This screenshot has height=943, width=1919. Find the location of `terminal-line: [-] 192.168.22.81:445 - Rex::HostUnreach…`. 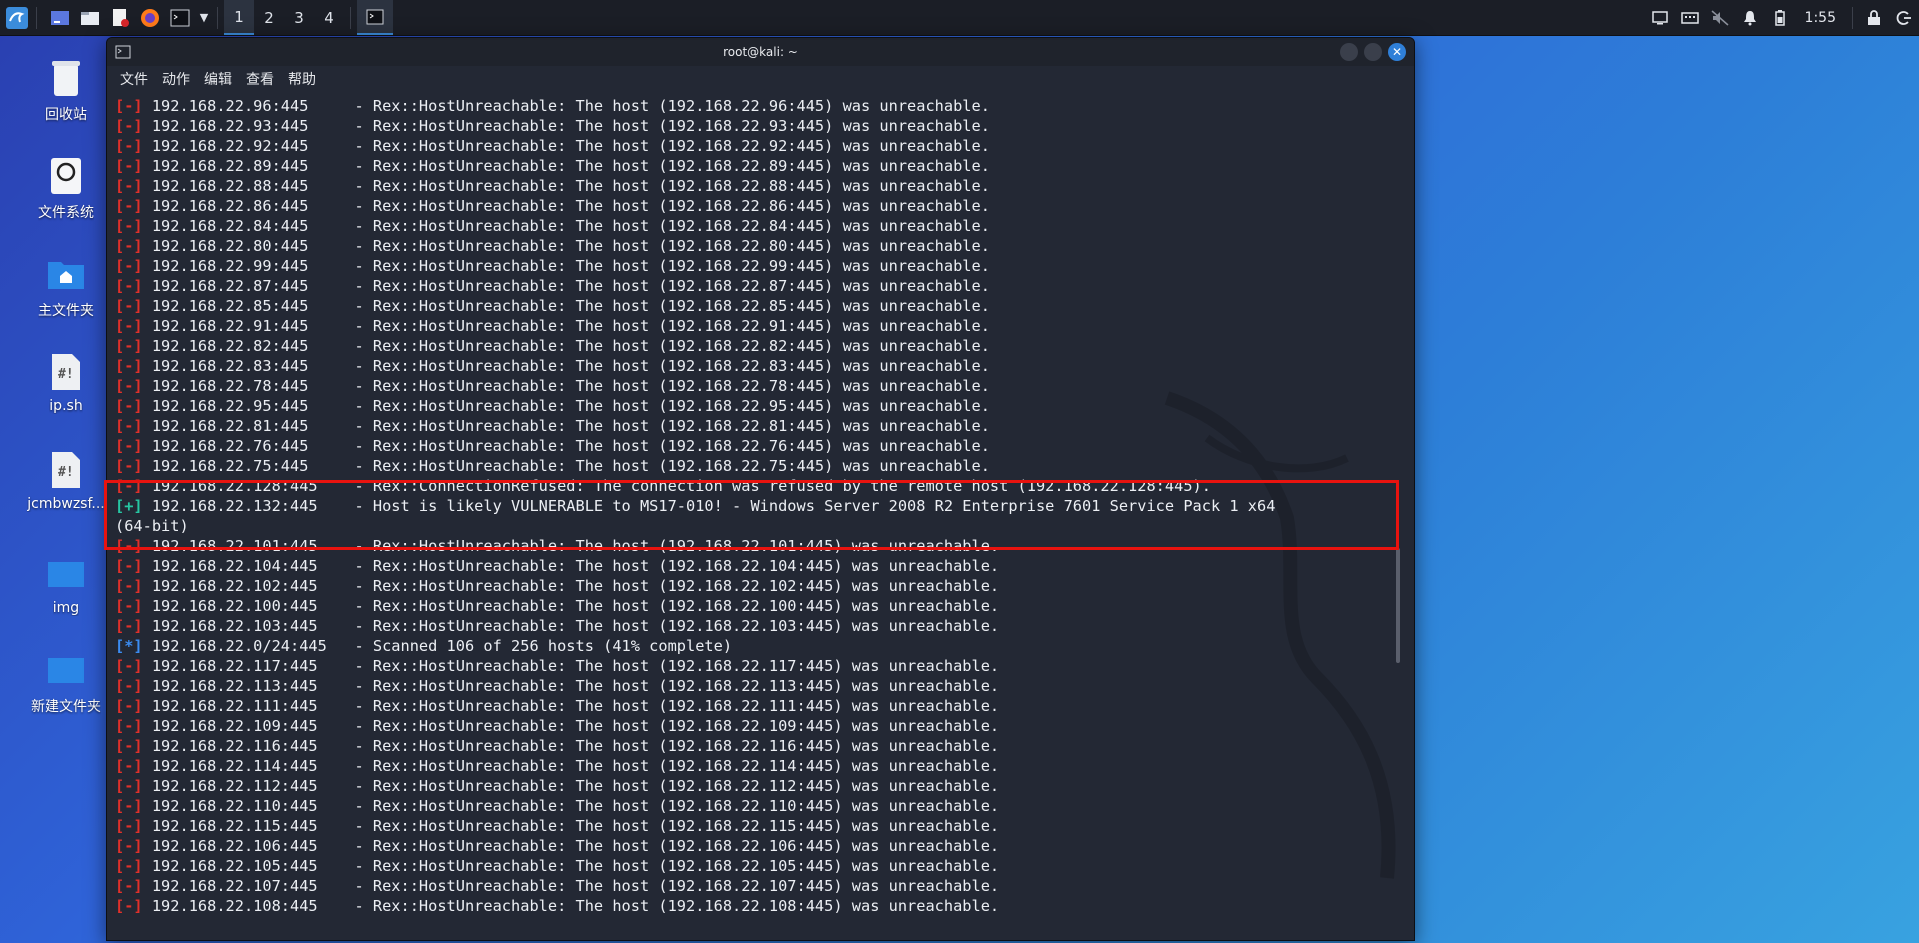

terminal-line: [-] 192.168.22.81:445 - Rex::HostUnreach… is located at coordinates (754, 426).